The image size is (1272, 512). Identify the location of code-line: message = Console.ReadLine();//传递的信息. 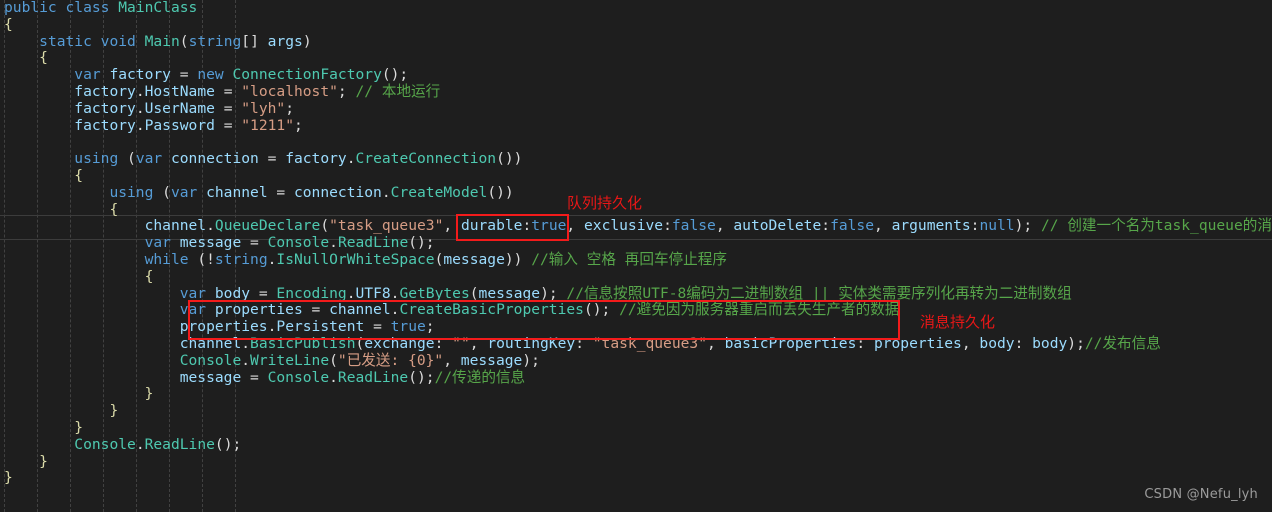
(636, 377).